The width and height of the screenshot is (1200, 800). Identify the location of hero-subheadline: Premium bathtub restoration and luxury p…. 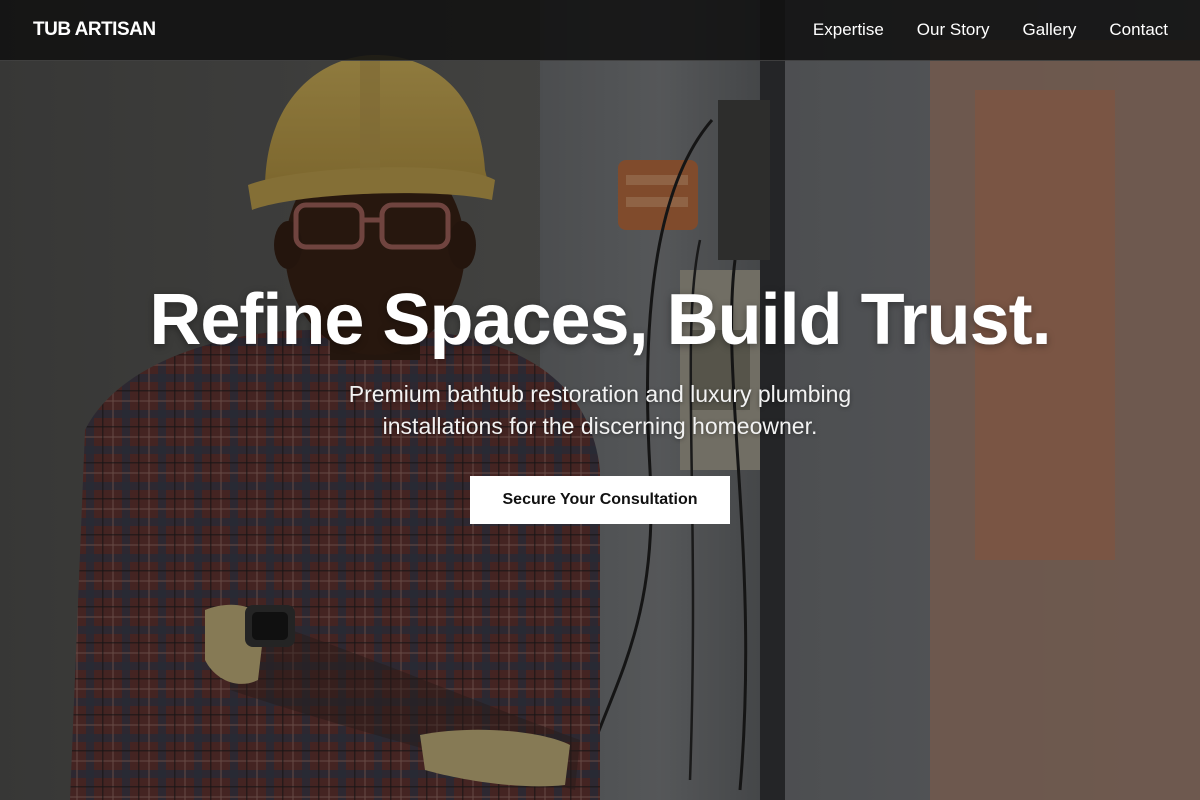
(600, 410).